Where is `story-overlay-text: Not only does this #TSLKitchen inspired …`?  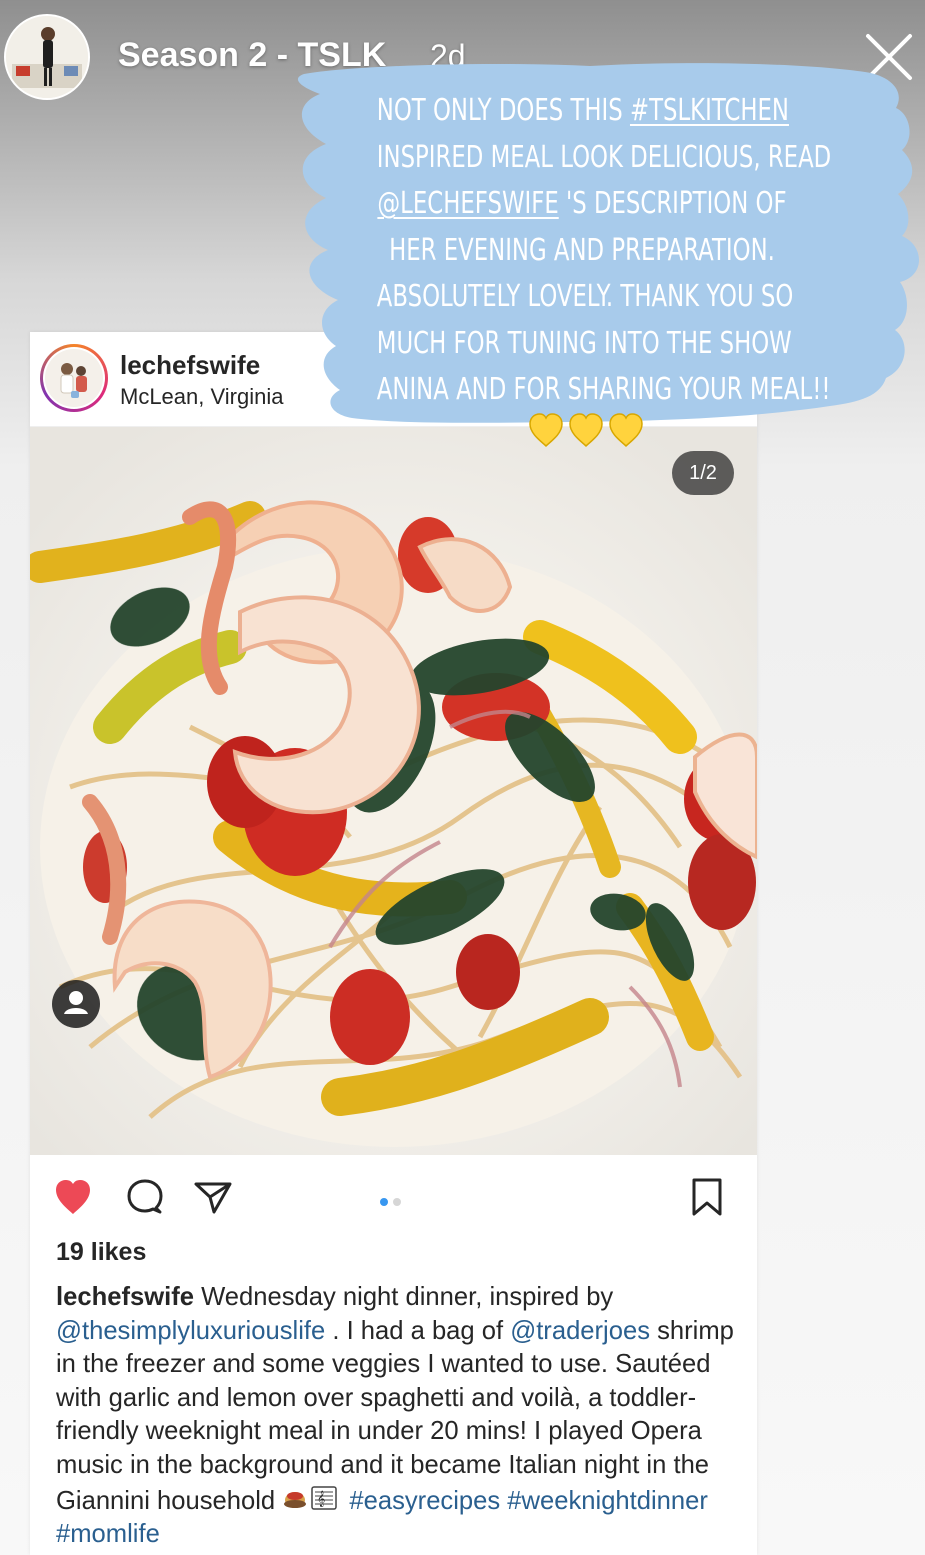
story-overlay-text: Not only does this #TSLKitchen inspired … is located at coordinates (582, 251).